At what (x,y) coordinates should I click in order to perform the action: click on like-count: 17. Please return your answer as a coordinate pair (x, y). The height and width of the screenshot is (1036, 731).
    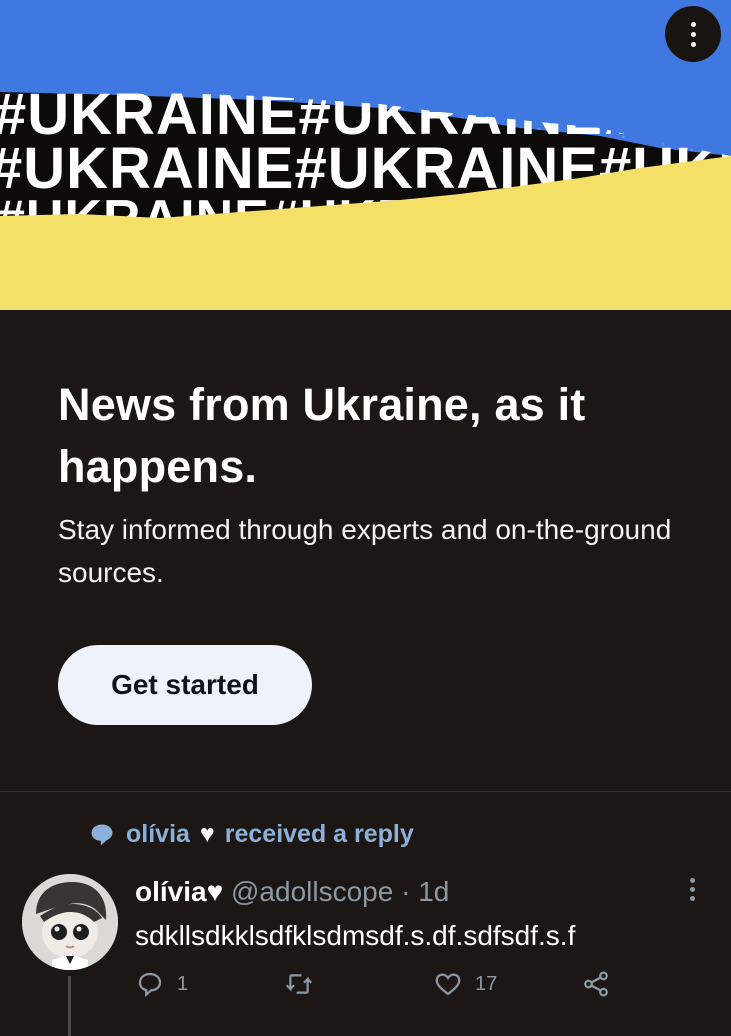
    Looking at the image, I should click on (486, 983).